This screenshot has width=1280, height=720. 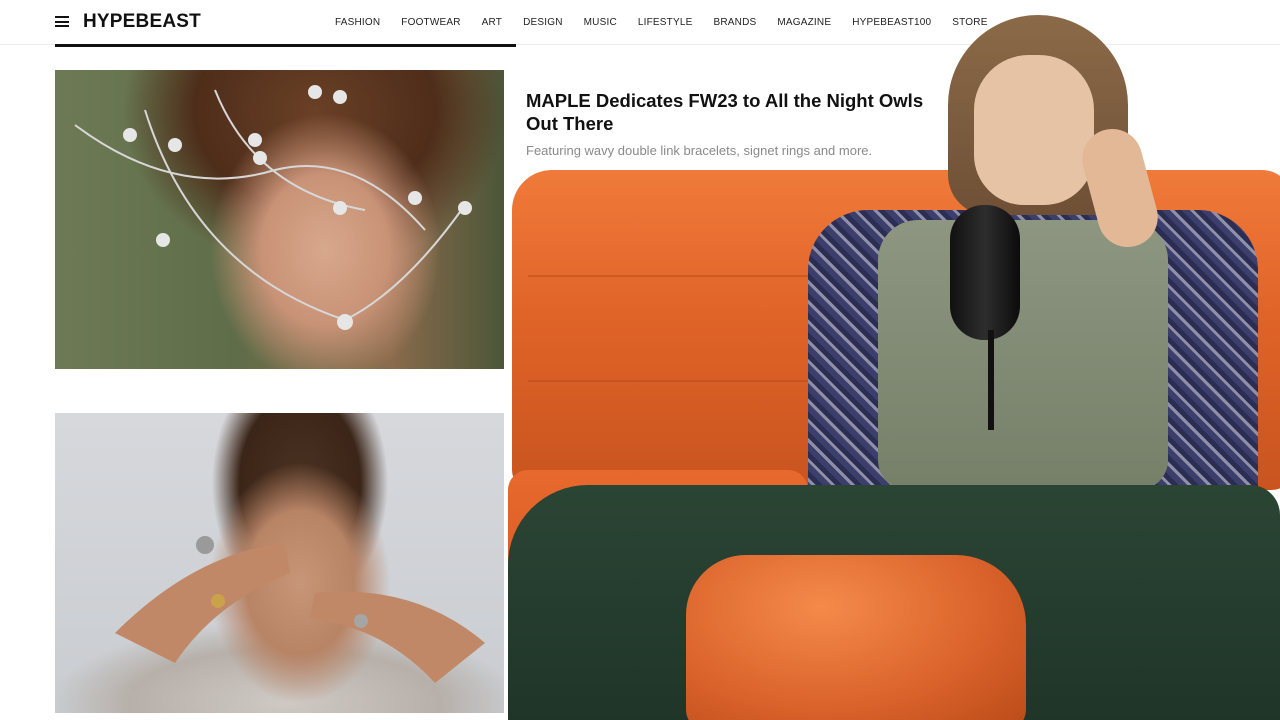 I want to click on person-face, so click(x=1034, y=130).